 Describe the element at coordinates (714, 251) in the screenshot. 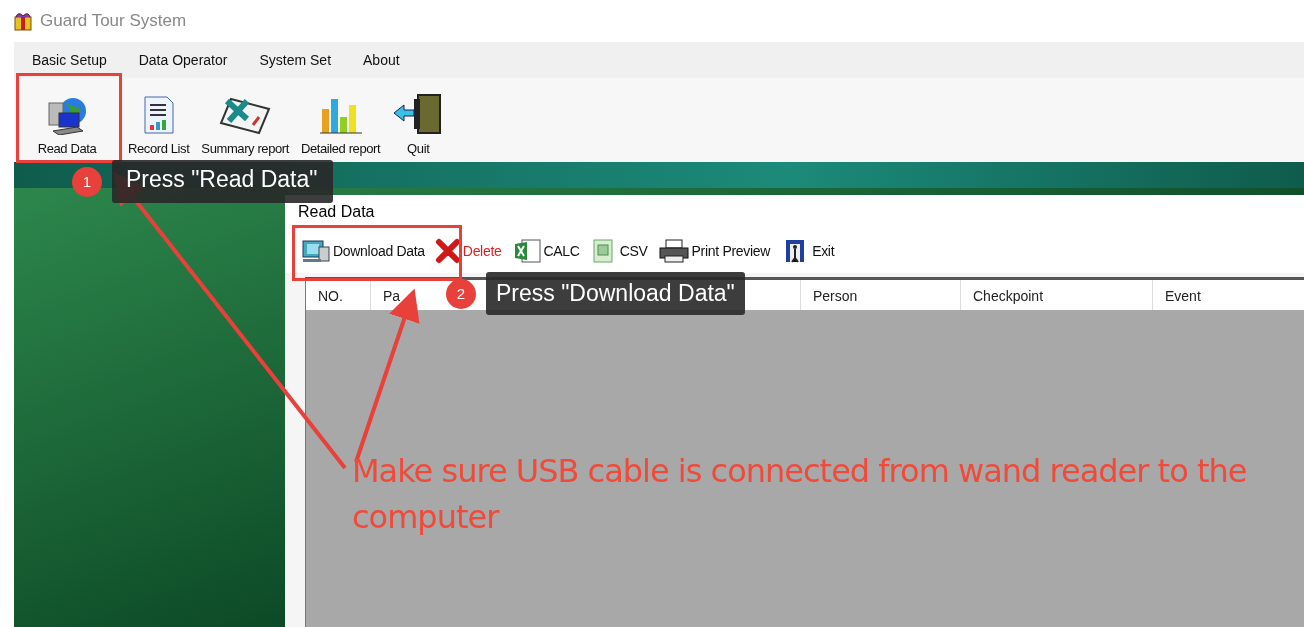

I see `toolbar-button: Print Preview` at that location.